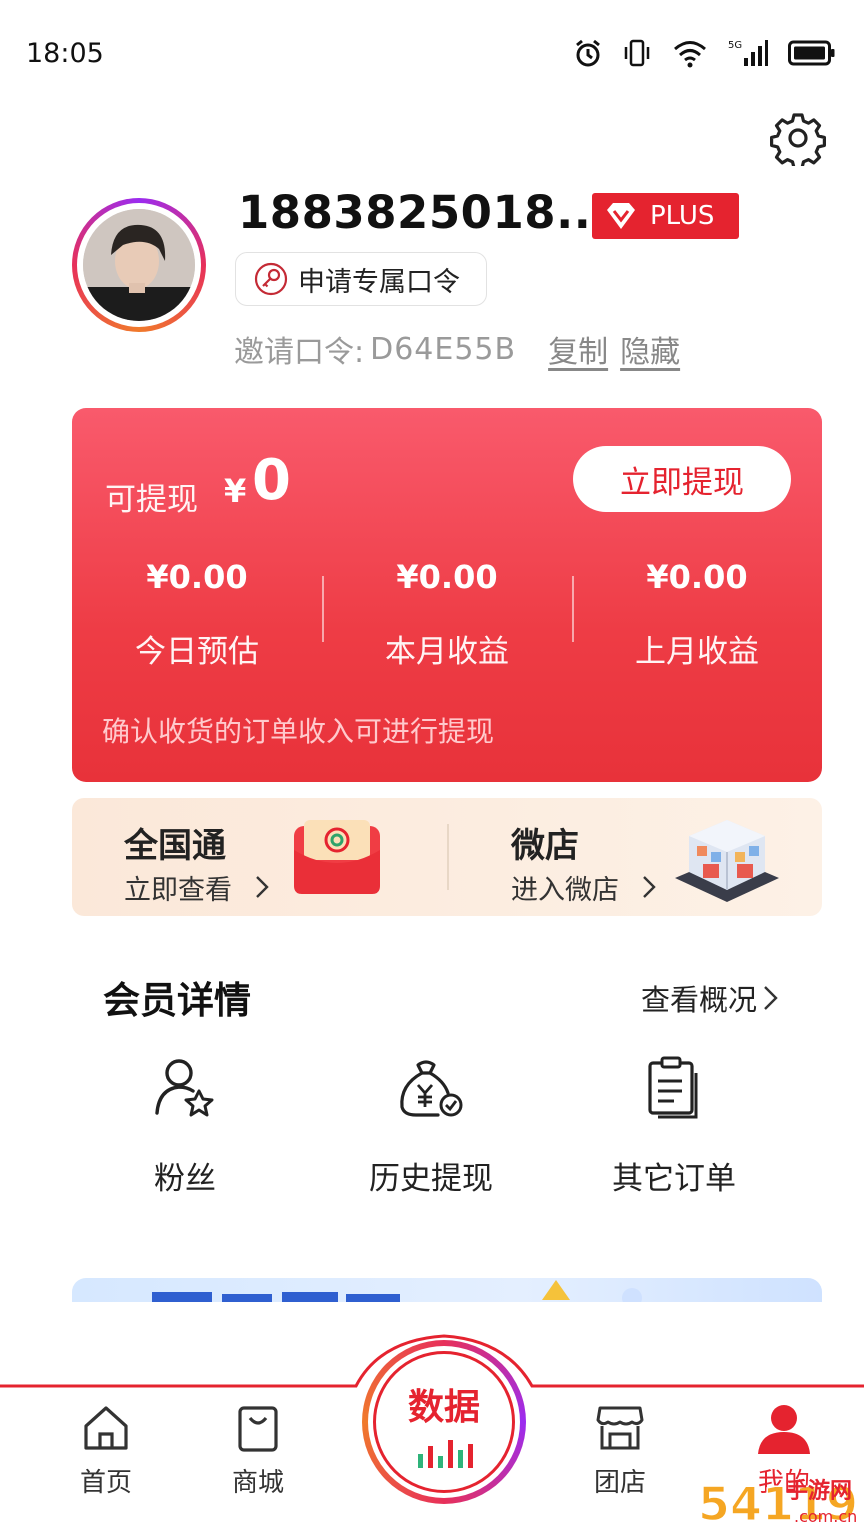 This screenshot has height=1536, width=864. What do you see at coordinates (690, 55) in the screenshot?
I see `wifi-icon` at bounding box center [690, 55].